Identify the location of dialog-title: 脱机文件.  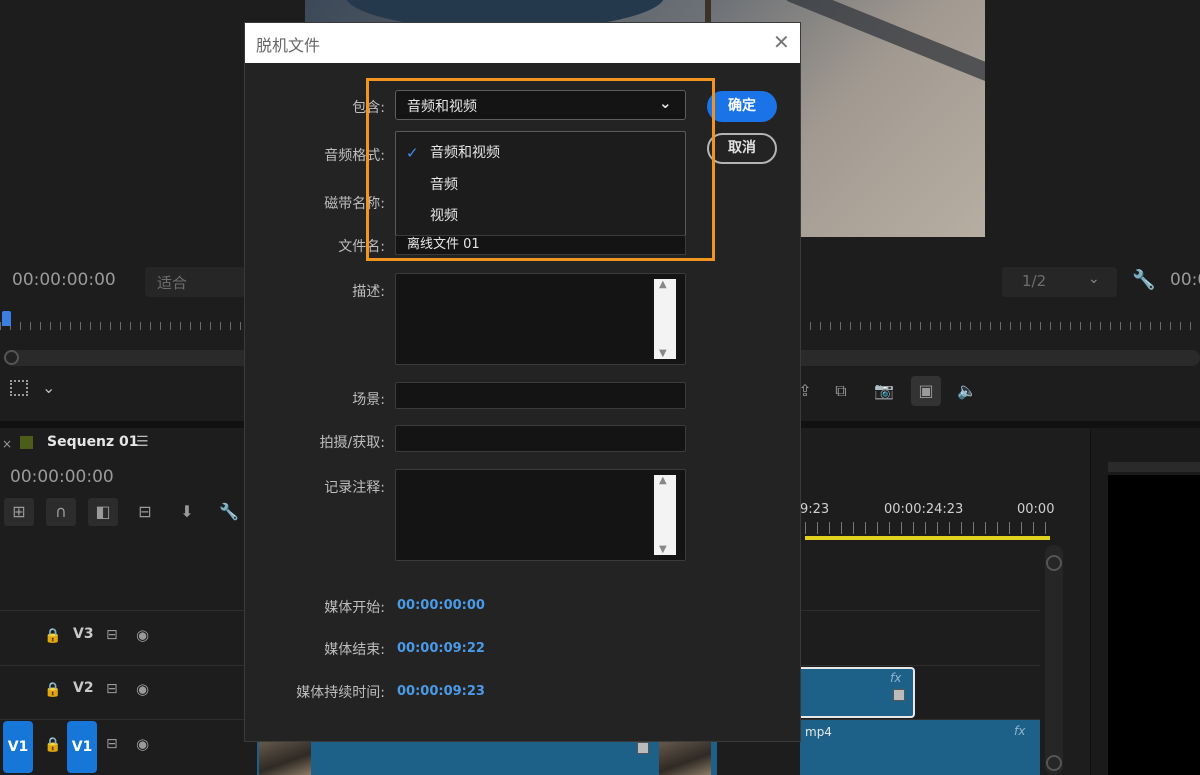
(288, 45).